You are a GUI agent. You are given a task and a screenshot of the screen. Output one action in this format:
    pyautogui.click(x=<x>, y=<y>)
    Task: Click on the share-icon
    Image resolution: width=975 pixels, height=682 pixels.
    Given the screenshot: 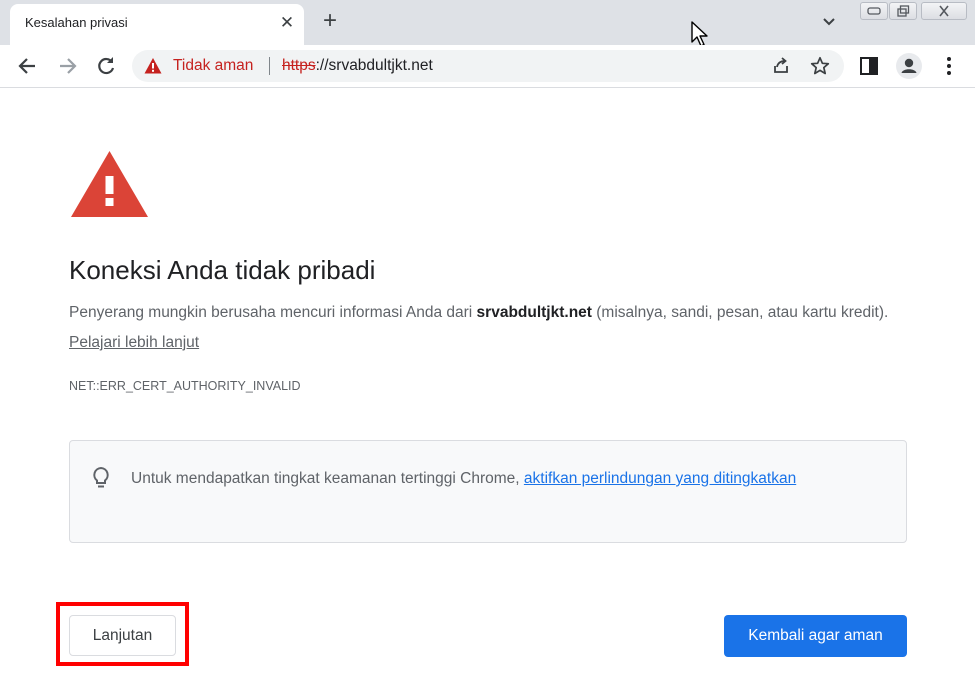 What is the action you would take?
    pyautogui.click(x=781, y=66)
    